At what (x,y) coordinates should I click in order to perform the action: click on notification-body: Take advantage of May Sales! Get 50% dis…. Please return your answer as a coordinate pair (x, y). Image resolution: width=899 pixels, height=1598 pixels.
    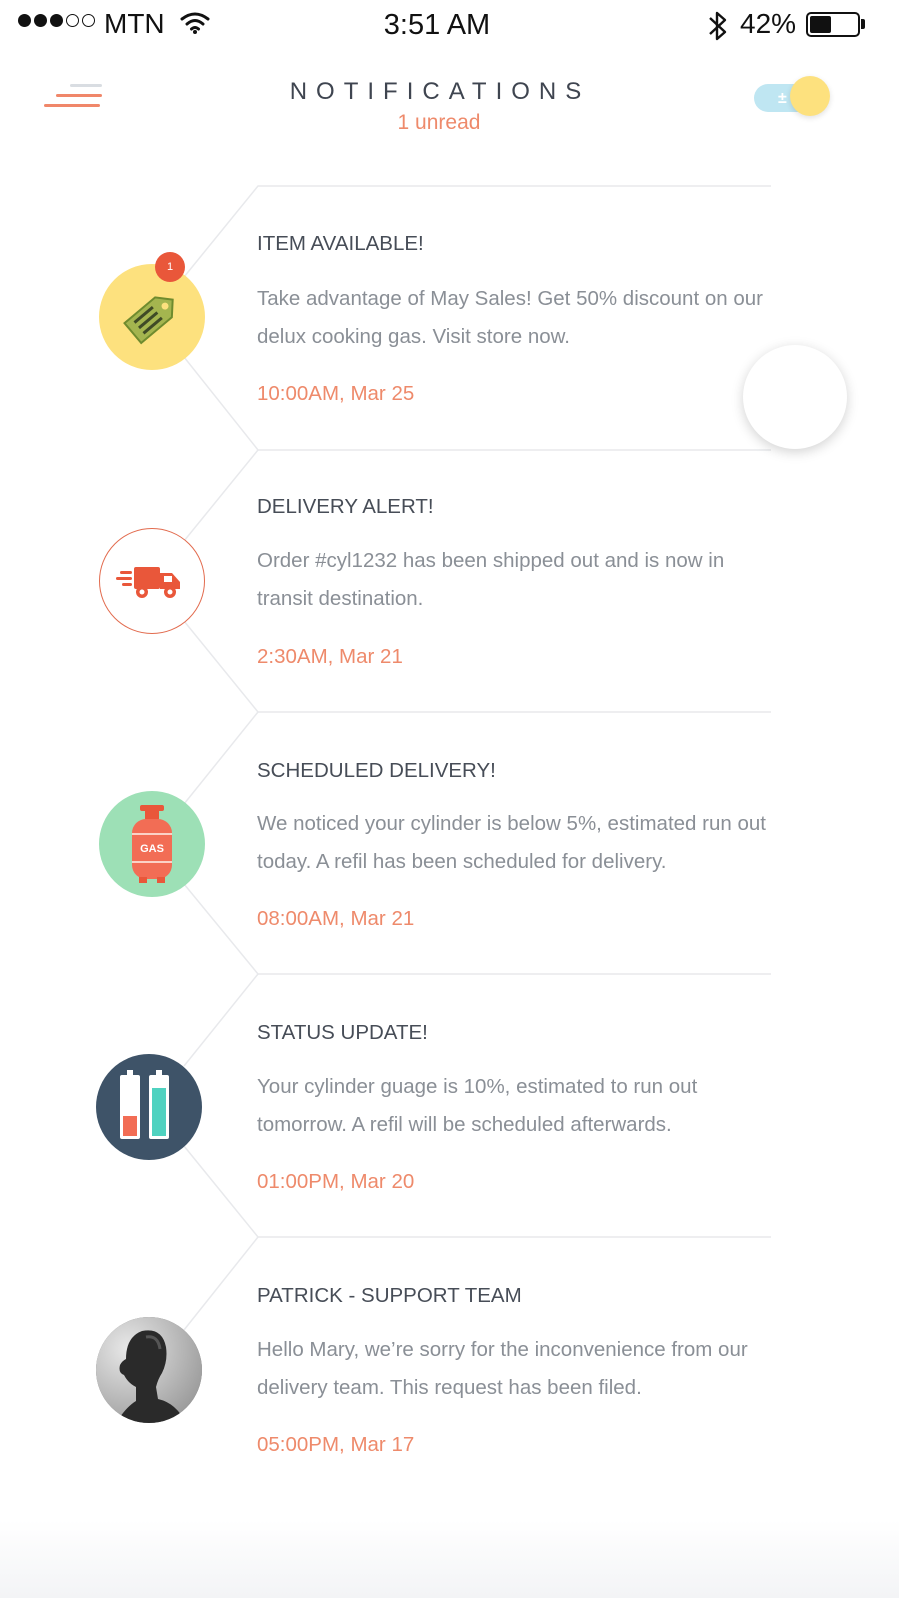
    Looking at the image, I should click on (510, 317).